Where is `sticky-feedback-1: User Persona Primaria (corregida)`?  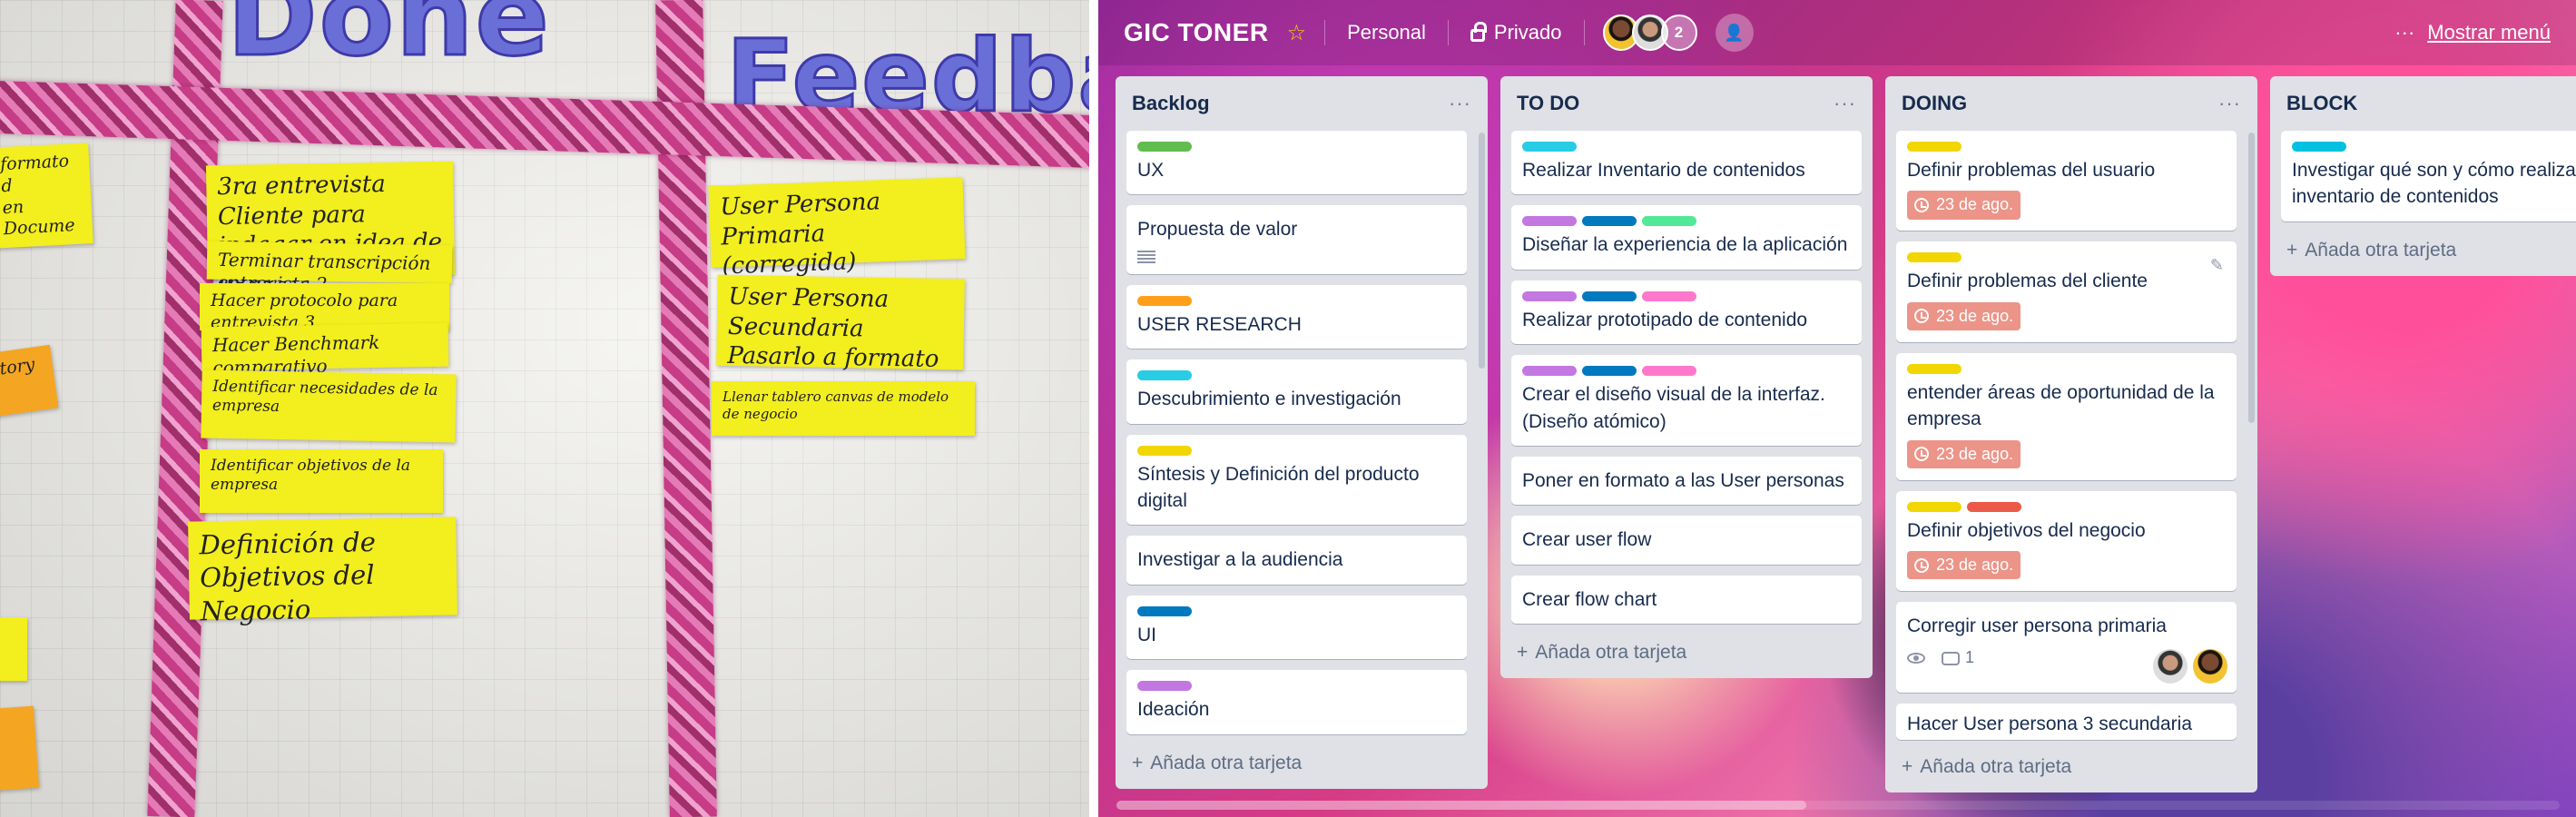 sticky-feedback-1: User Persona Primaria (corregida) is located at coordinates (837, 228).